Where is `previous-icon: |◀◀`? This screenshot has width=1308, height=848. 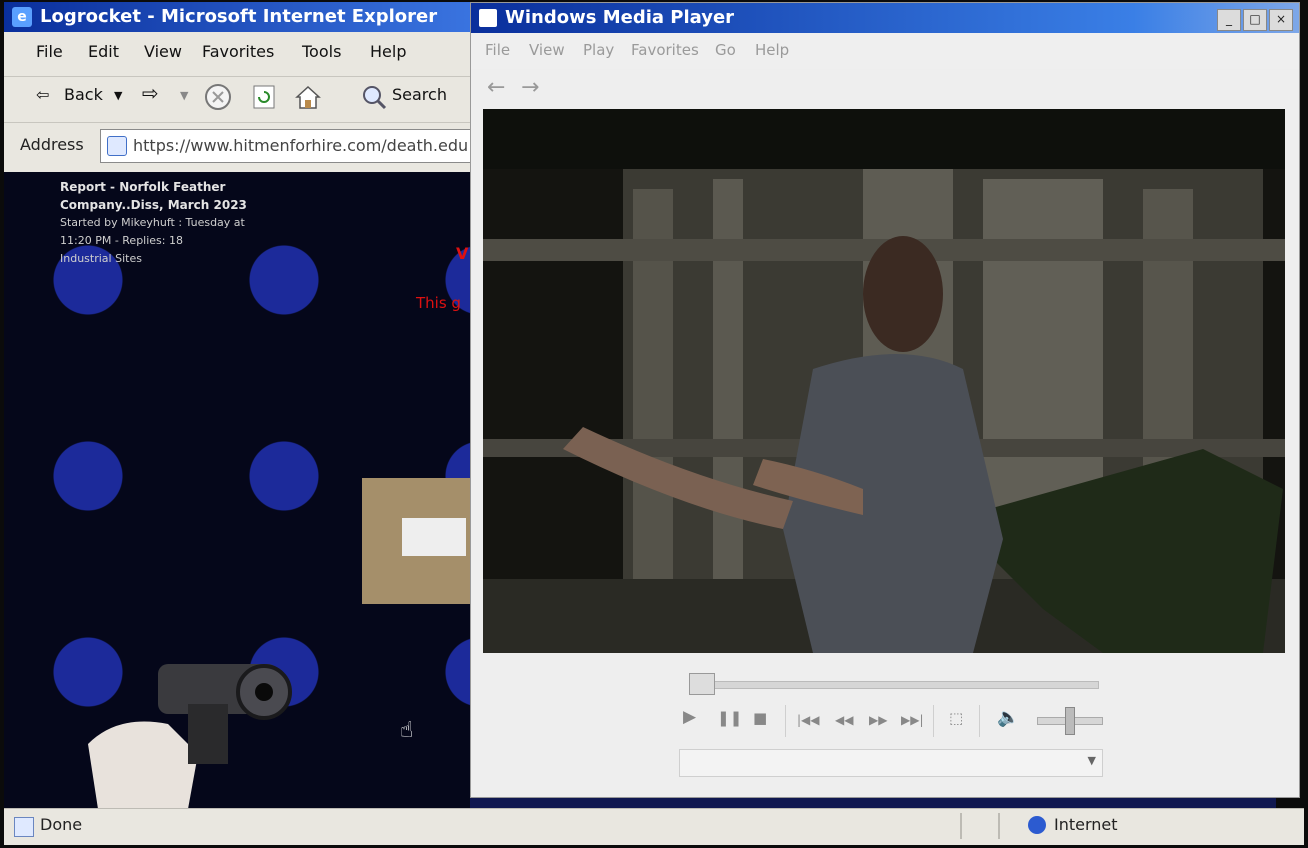 previous-icon: |◀◀ is located at coordinates (808, 720).